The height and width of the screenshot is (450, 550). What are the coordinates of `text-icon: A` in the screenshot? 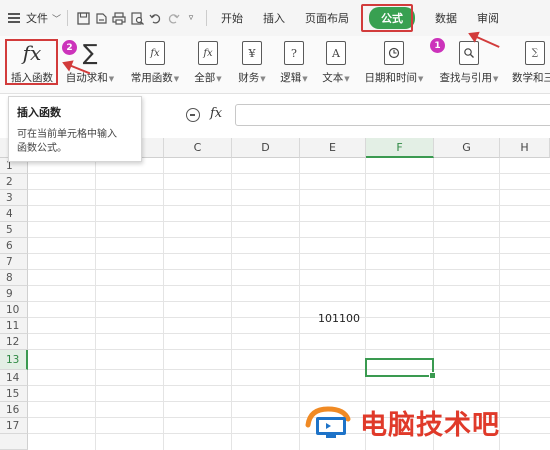 It's located at (336, 53).